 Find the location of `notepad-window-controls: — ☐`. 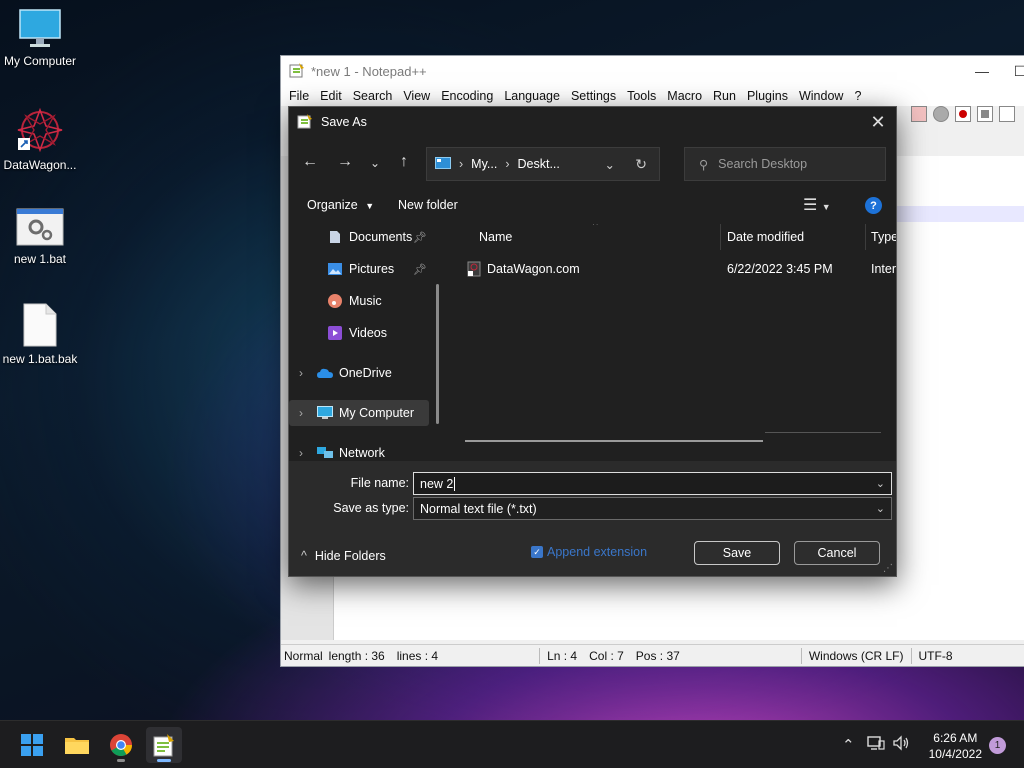

notepad-window-controls: — ☐ is located at coordinates (993, 71).